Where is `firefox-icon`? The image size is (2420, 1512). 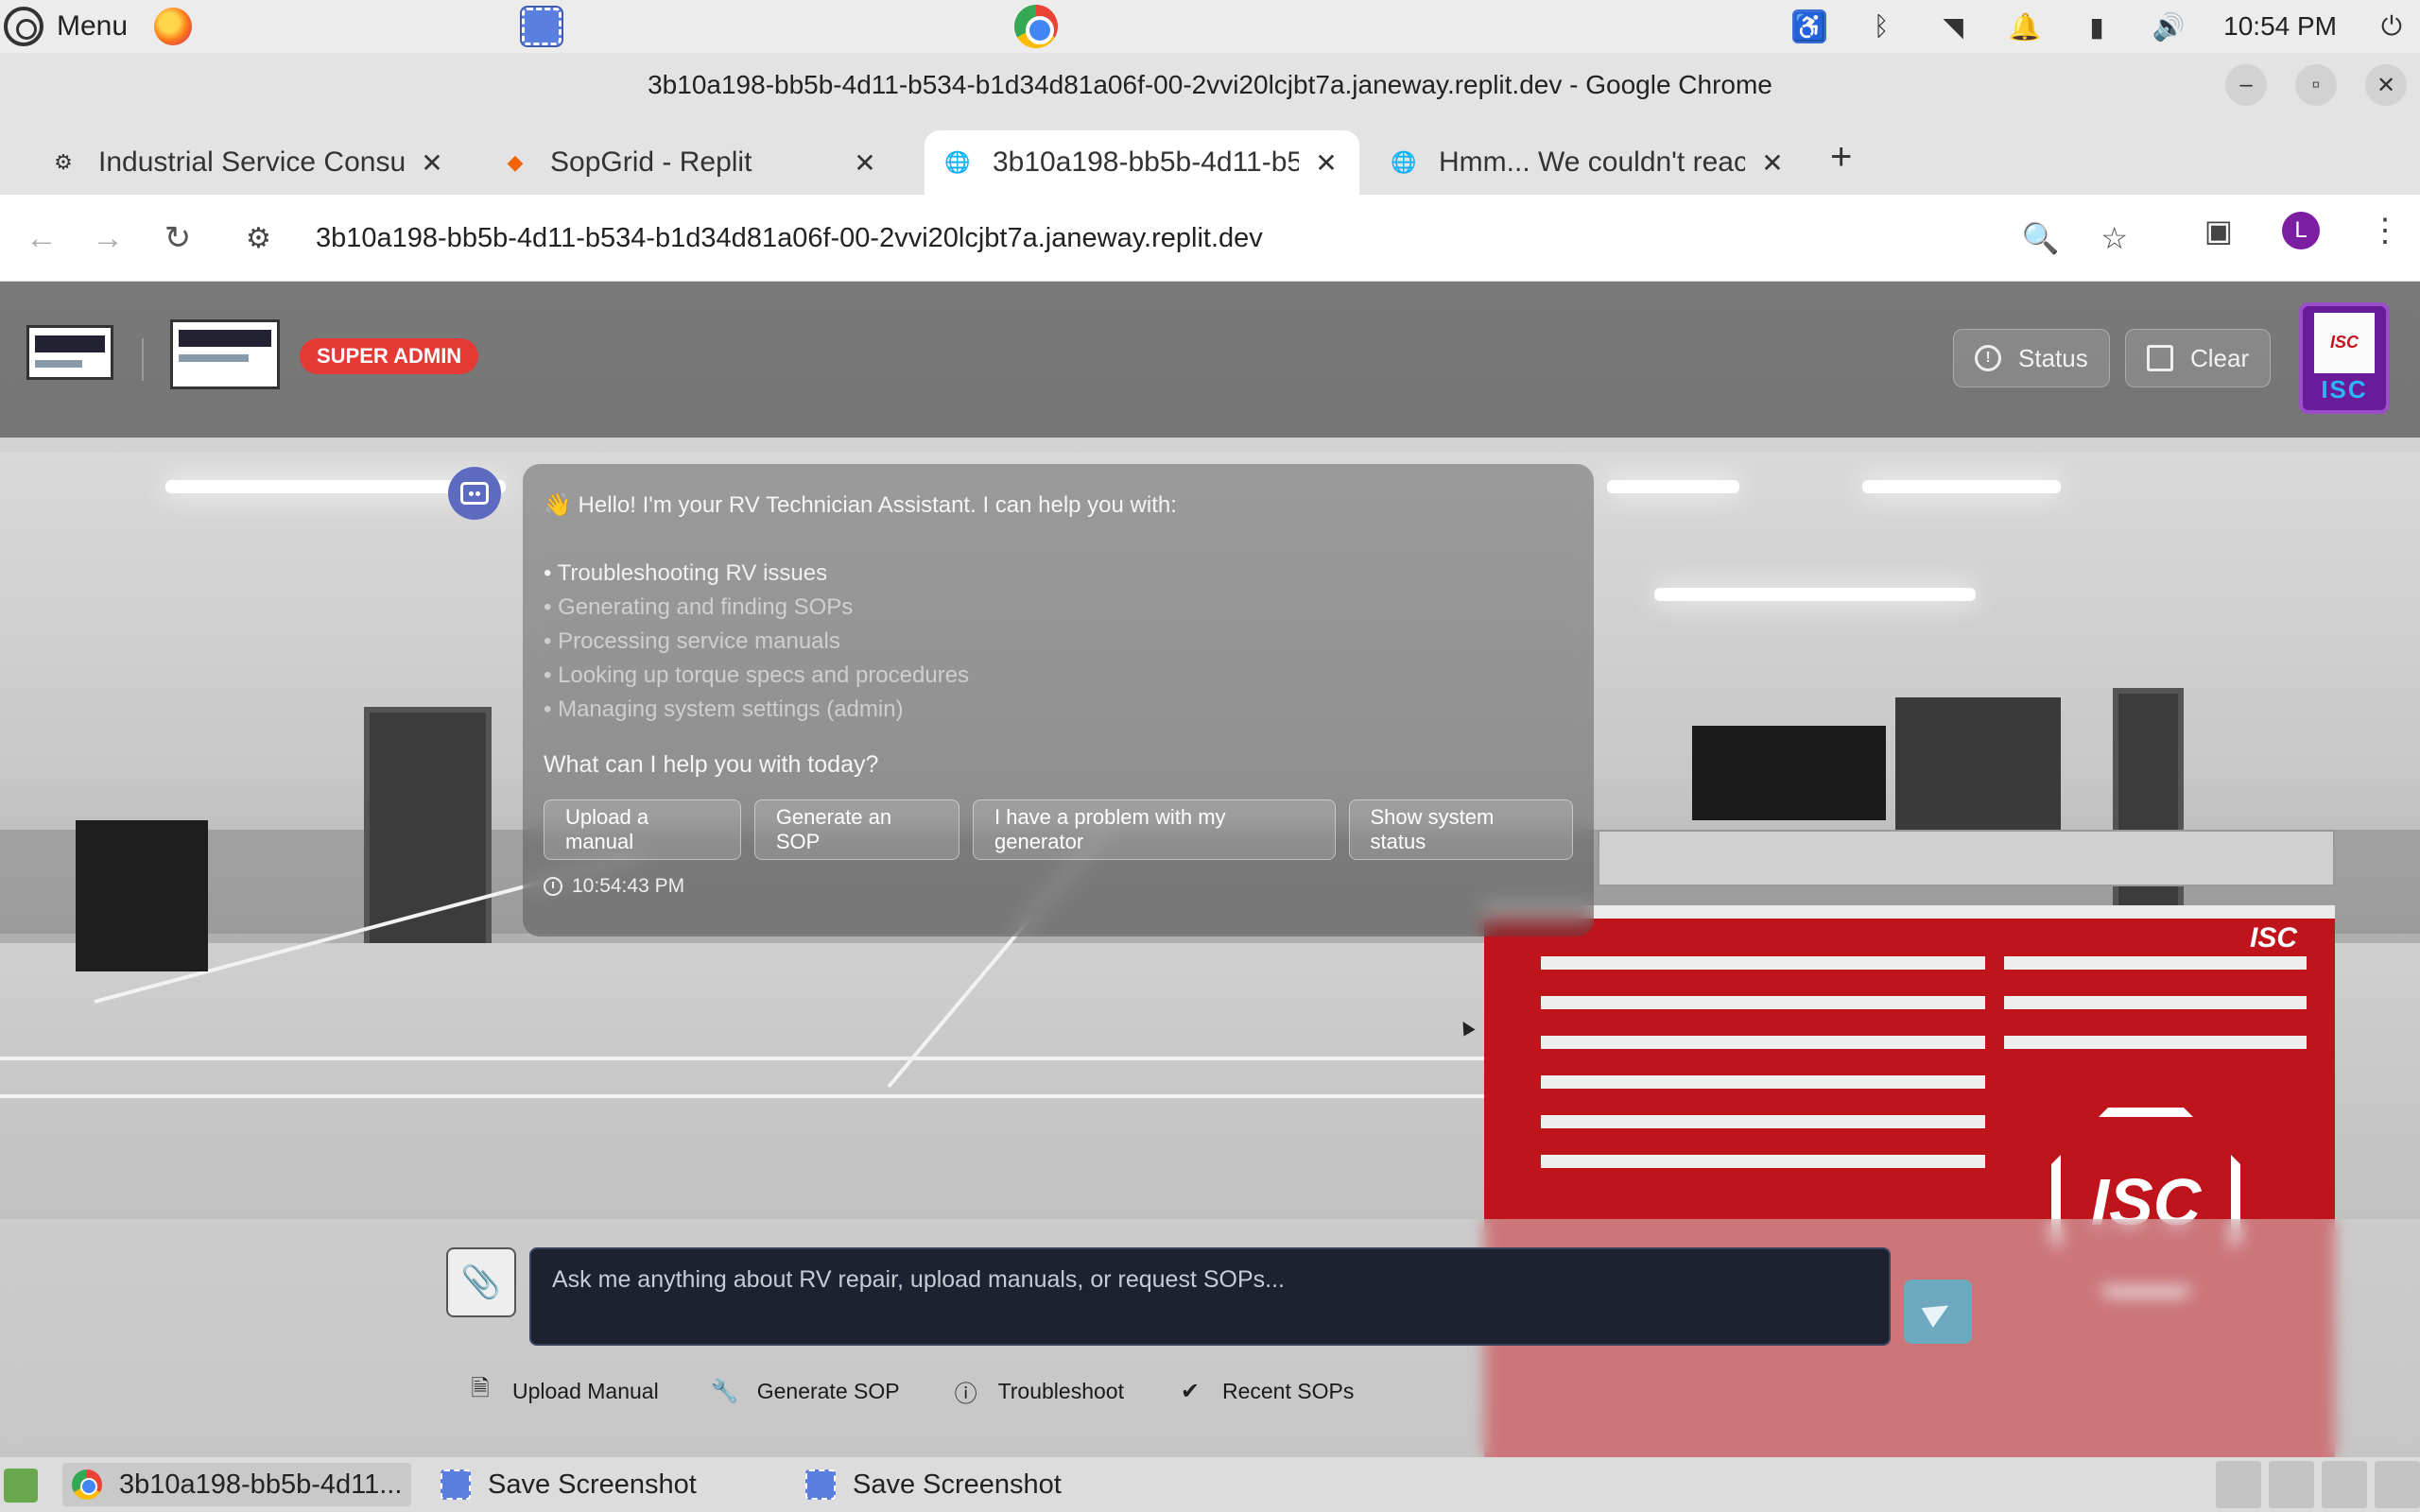
firefox-icon is located at coordinates (173, 26).